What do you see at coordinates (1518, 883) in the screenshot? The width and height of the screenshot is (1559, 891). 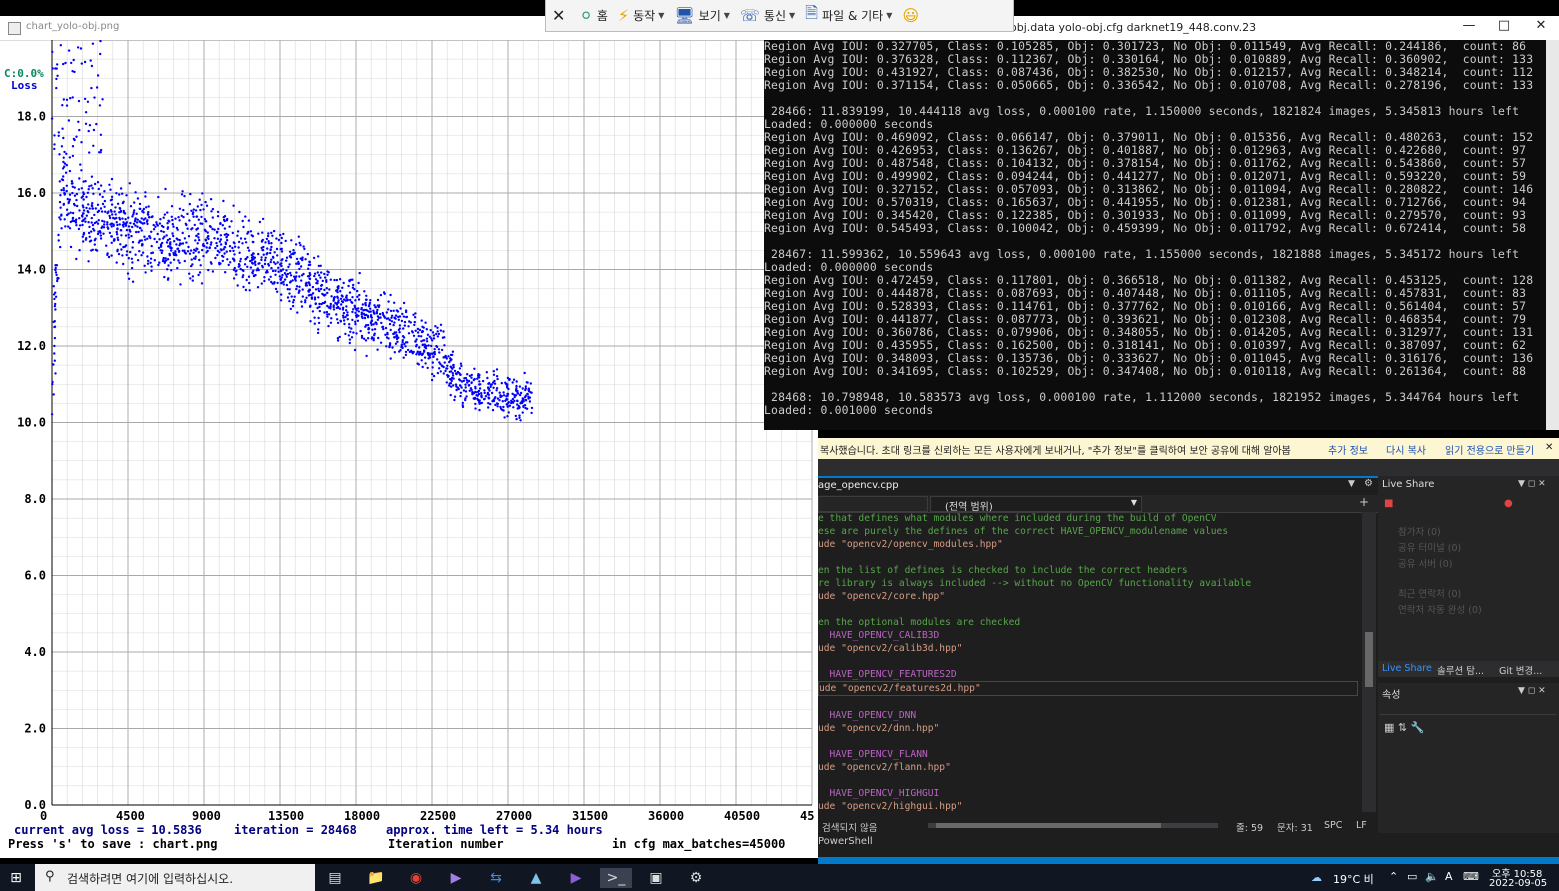 I see `clock-date: 2022-09-05` at bounding box center [1518, 883].